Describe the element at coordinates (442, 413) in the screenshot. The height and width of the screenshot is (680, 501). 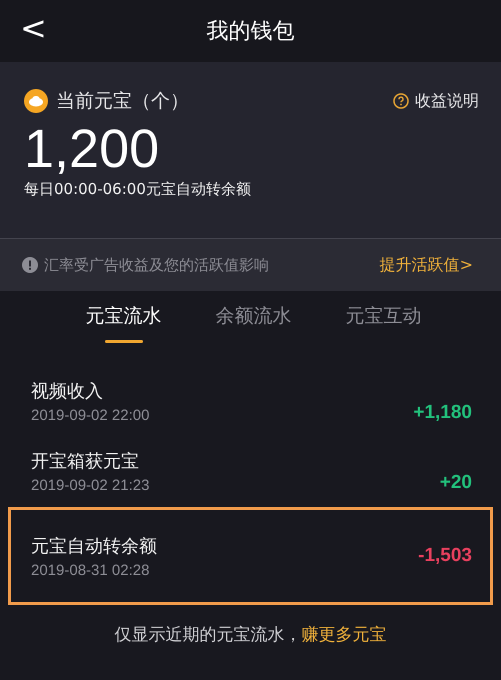
I see `transaction-amount: +1,180` at that location.